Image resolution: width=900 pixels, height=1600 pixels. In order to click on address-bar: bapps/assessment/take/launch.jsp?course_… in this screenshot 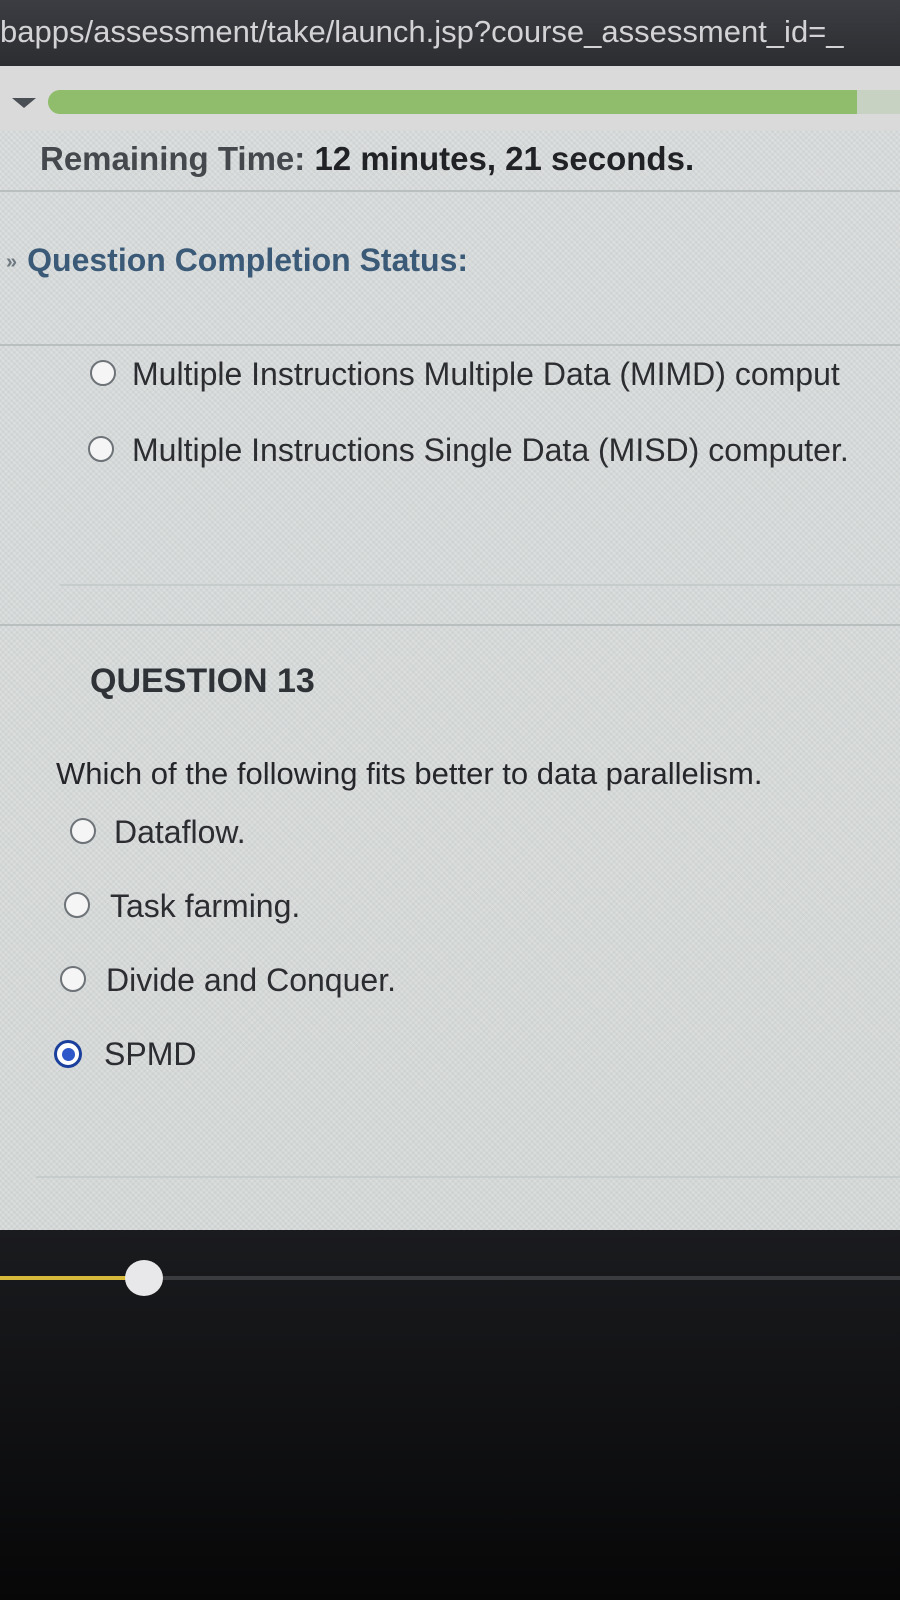, I will do `click(450, 33)`.